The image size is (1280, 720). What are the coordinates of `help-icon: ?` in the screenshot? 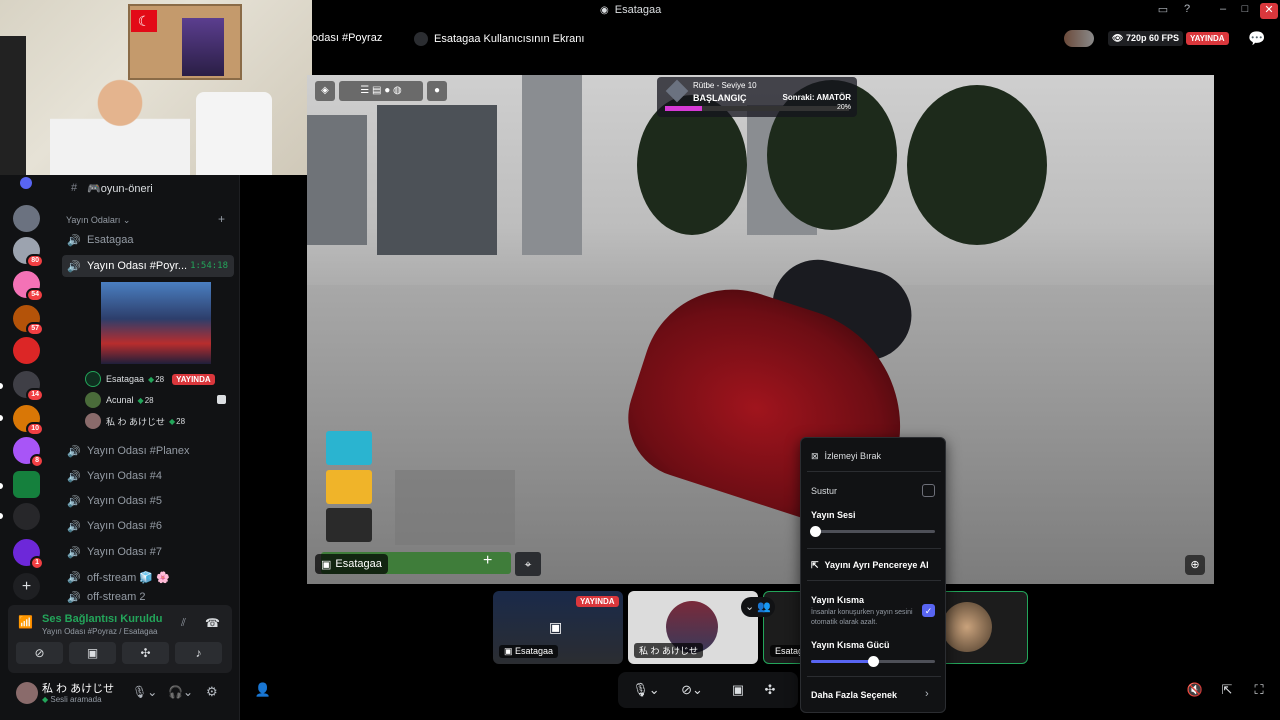 It's located at (1187, 11).